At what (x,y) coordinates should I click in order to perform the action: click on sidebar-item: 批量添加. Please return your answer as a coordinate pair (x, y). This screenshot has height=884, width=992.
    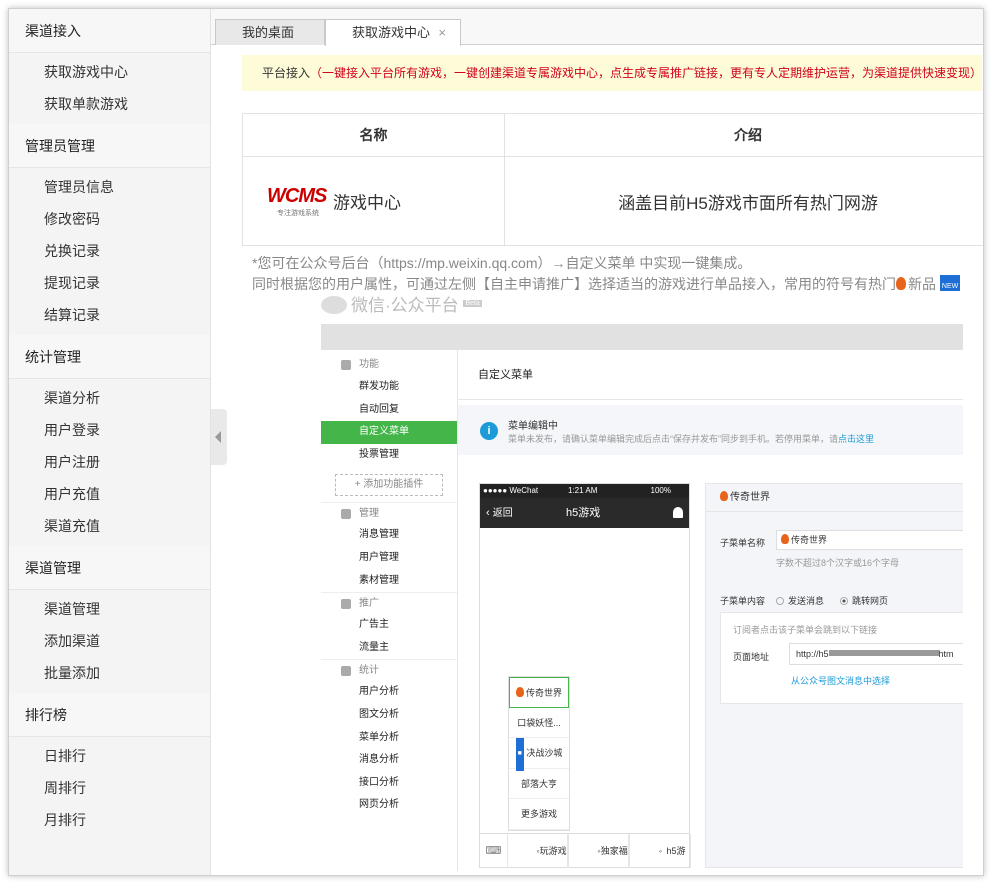
    Looking at the image, I should click on (109, 673).